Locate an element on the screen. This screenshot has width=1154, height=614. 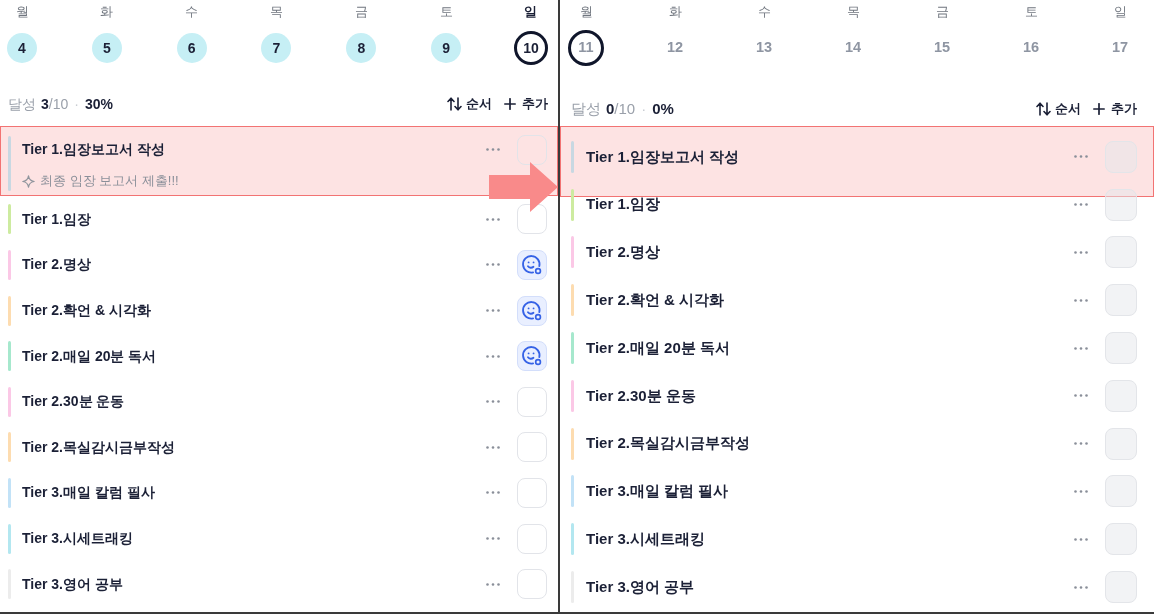
sparkle-icon is located at coordinates (28, 181).